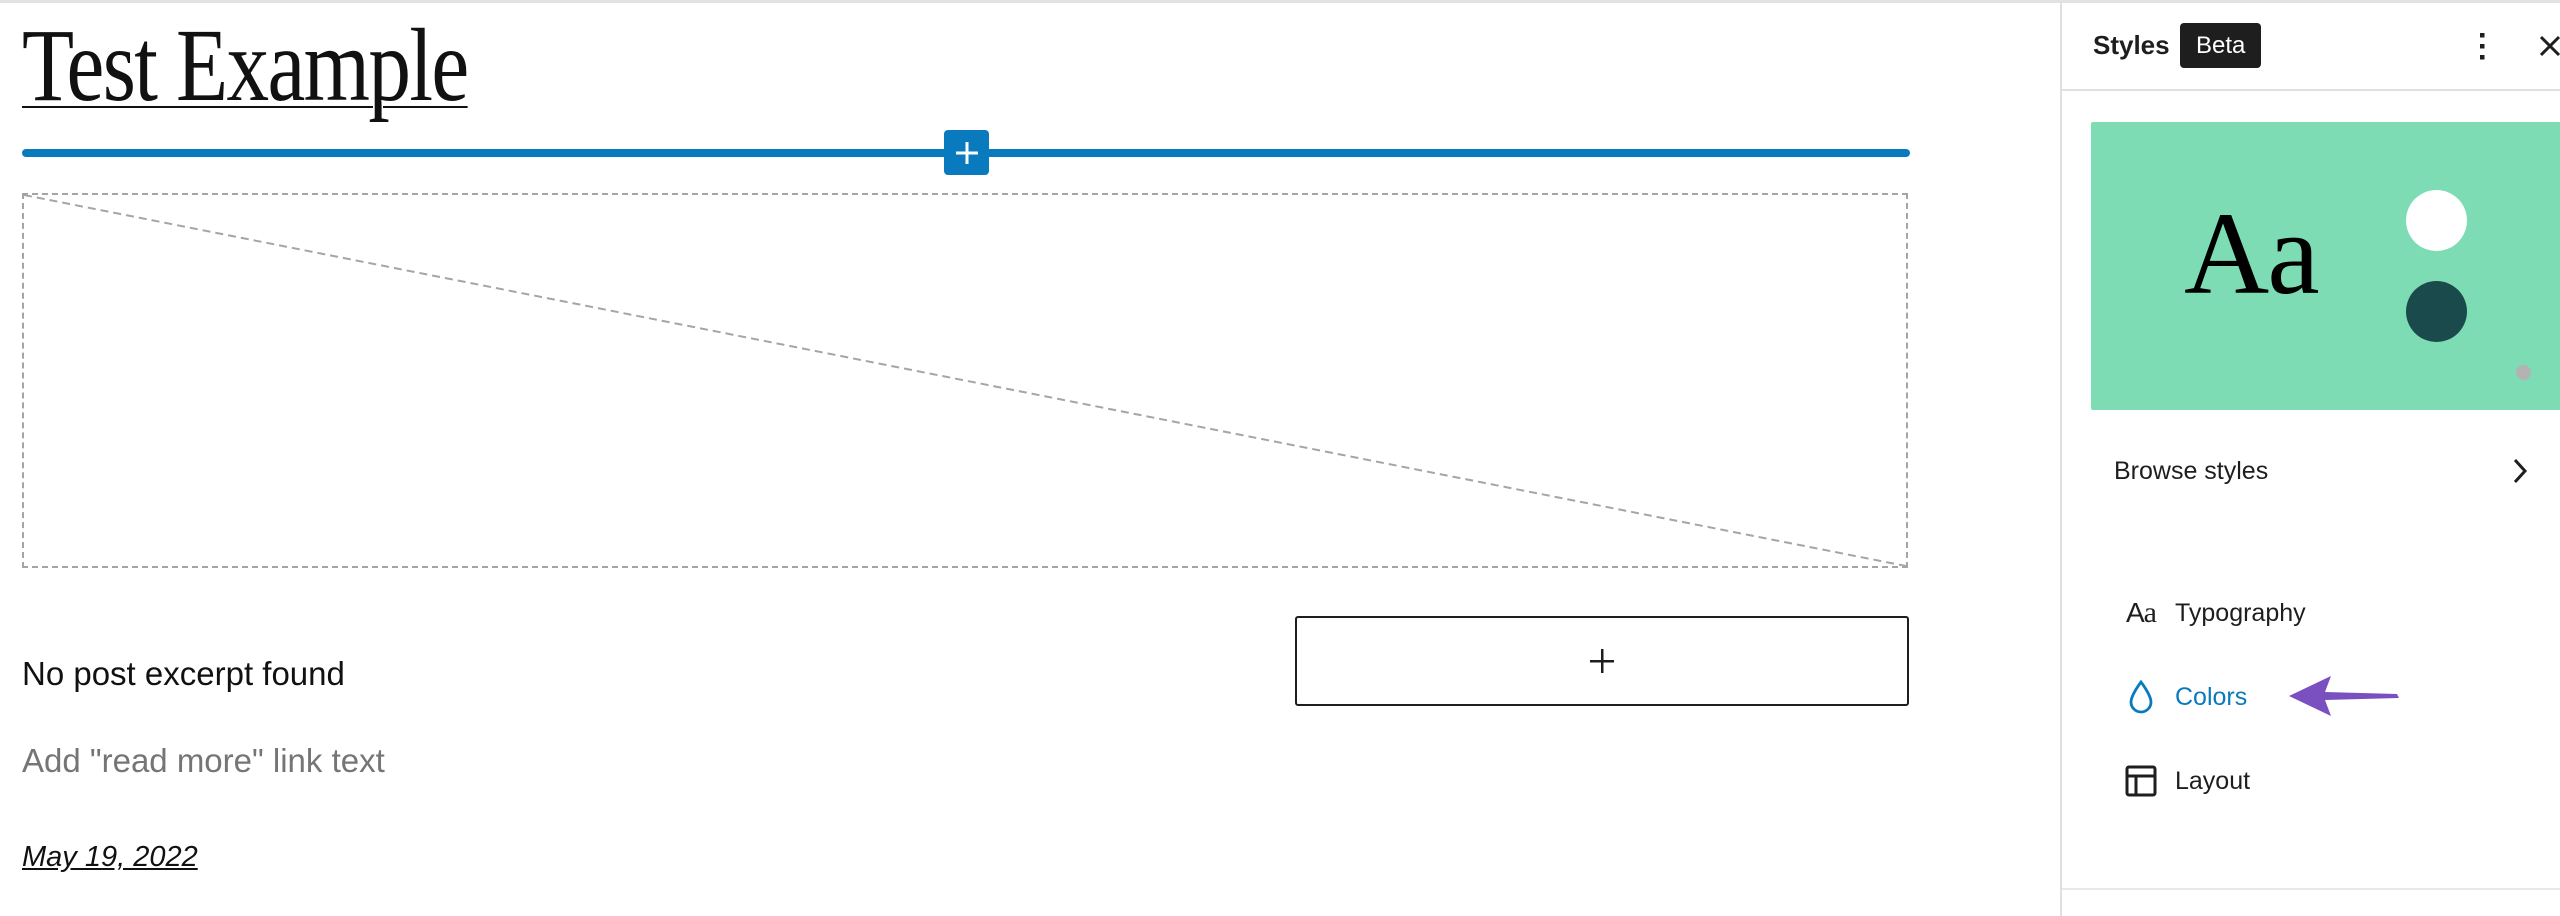 The width and height of the screenshot is (2560, 916). I want to click on close-button, so click(2546, 46).